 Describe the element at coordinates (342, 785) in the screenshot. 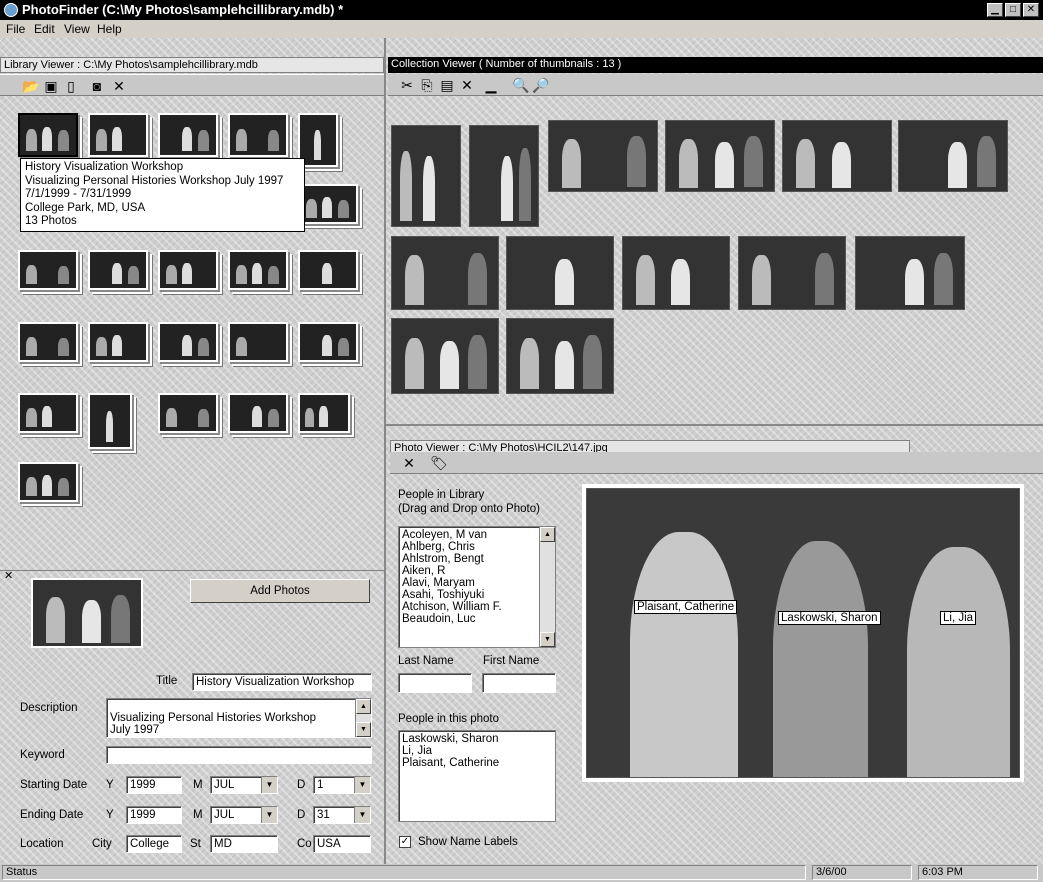

I see `start-day-select: 1 ▼` at that location.